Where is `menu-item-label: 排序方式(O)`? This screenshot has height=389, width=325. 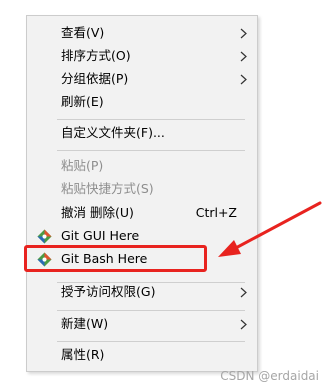 menu-item-label: 排序方式(O) is located at coordinates (96, 55).